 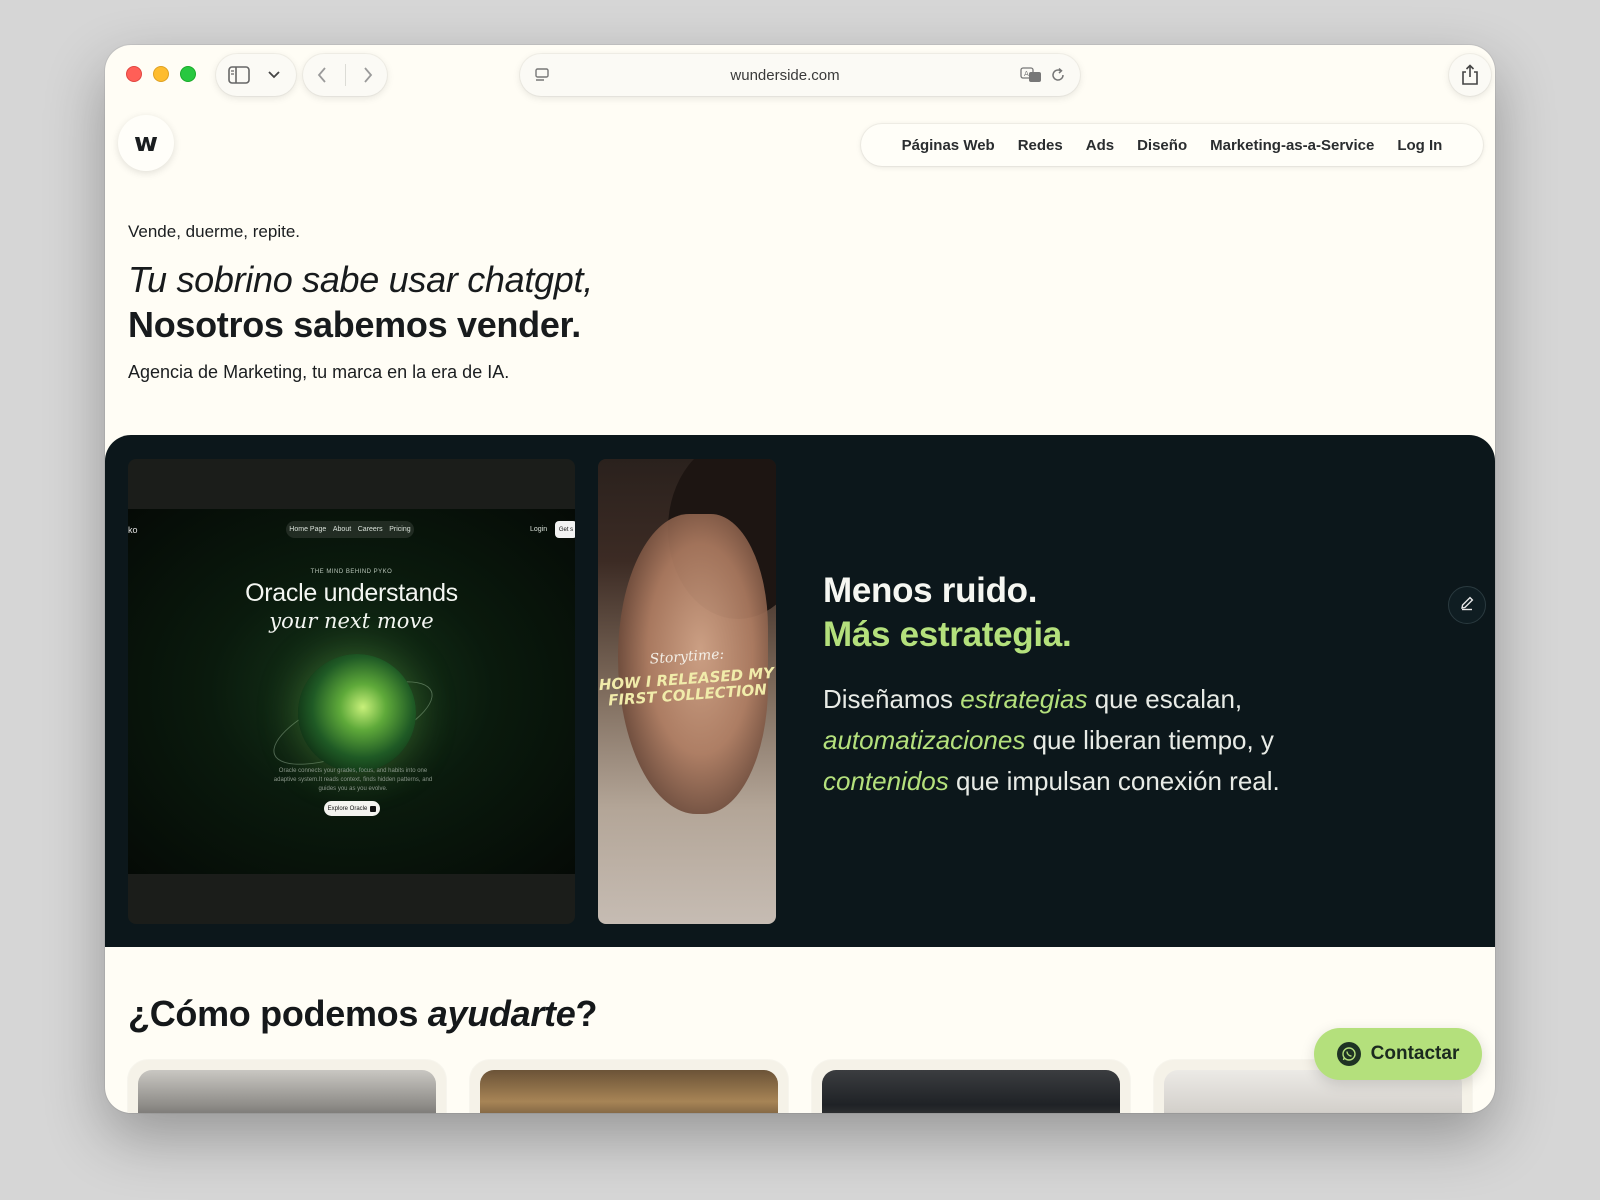 I want to click on share-button, so click(x=1470, y=75).